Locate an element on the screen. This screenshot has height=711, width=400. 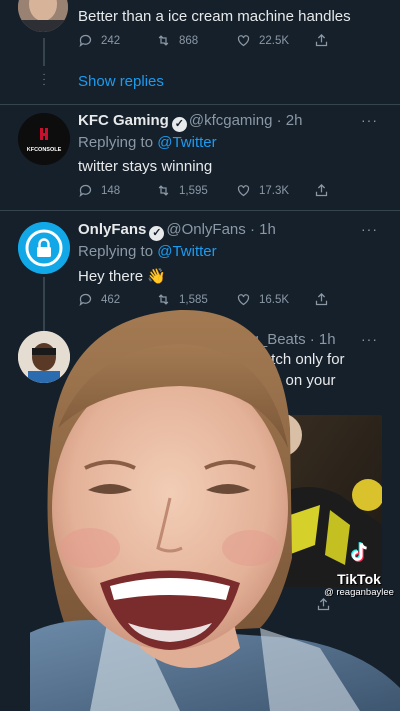
reply-count: 148 is located at coordinates (111, 190).